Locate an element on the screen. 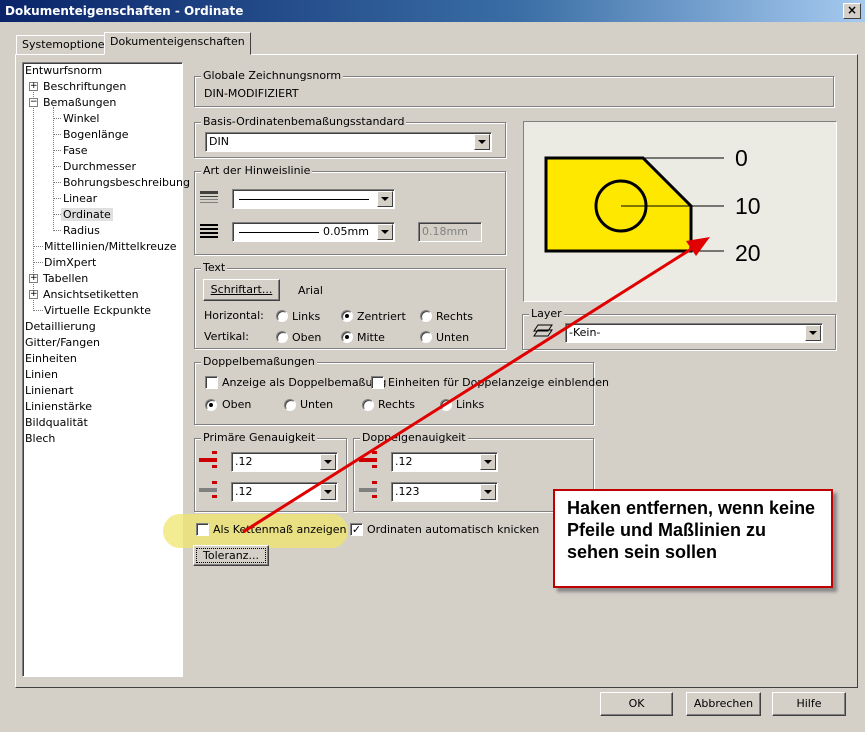 This screenshot has height=732, width=865. chain-dimension-label: Als Kettenmaß anzeigen is located at coordinates (280, 529).